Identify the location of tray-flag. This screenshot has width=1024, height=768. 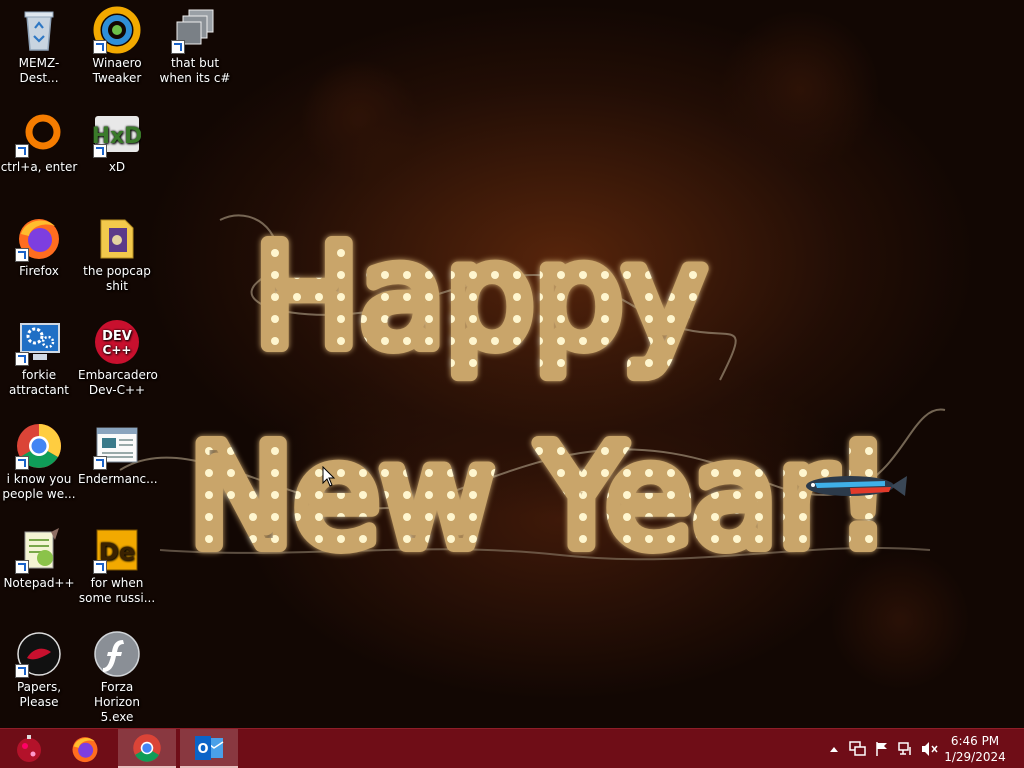
(882, 749).